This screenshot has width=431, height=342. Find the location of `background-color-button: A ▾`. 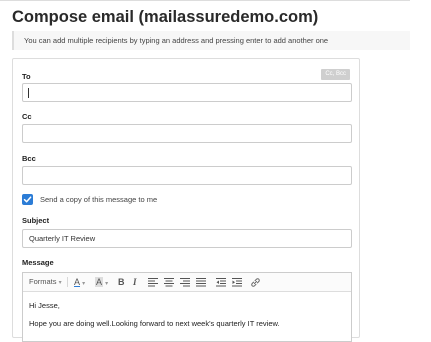

background-color-button: A ▾ is located at coordinates (101, 282).